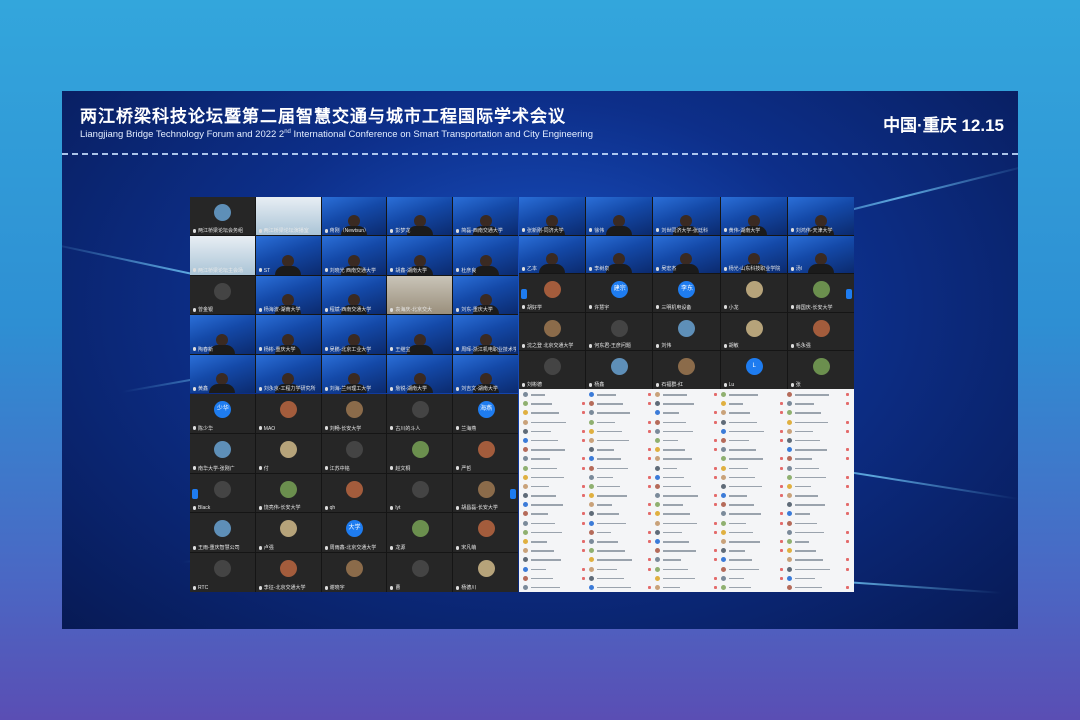 This screenshot has width=1080, height=720. What do you see at coordinates (552, 370) in the screenshot?
I see `video-tile: 刘彬德` at bounding box center [552, 370].